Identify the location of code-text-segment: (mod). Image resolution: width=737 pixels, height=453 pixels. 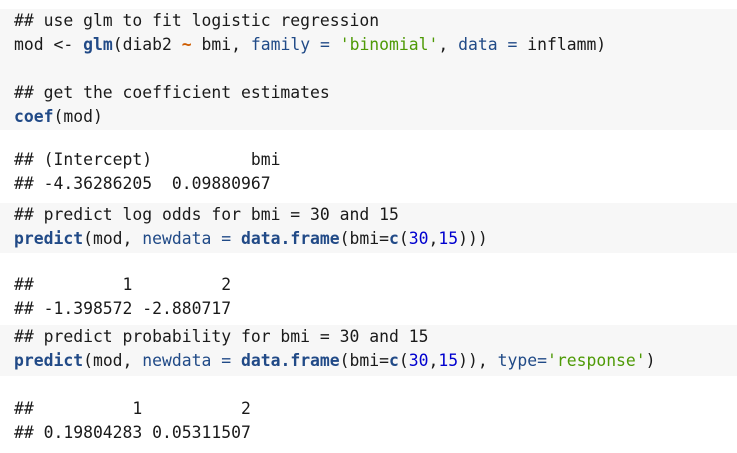
(78, 116).